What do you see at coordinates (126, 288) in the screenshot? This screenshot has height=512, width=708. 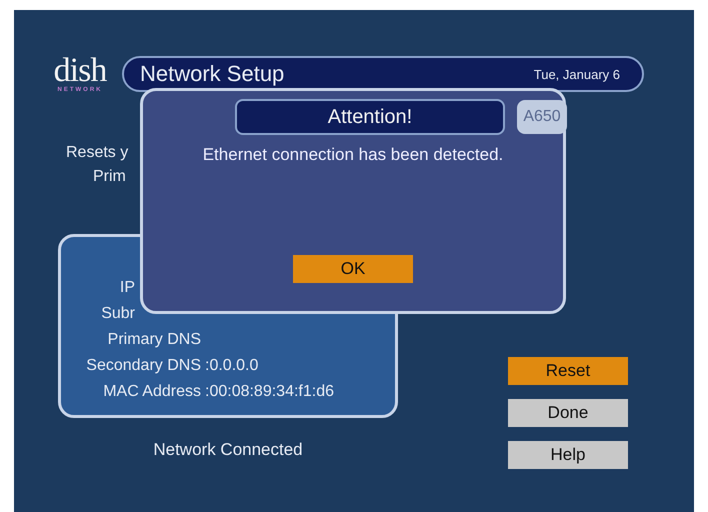 I see `info-label: IP` at bounding box center [126, 288].